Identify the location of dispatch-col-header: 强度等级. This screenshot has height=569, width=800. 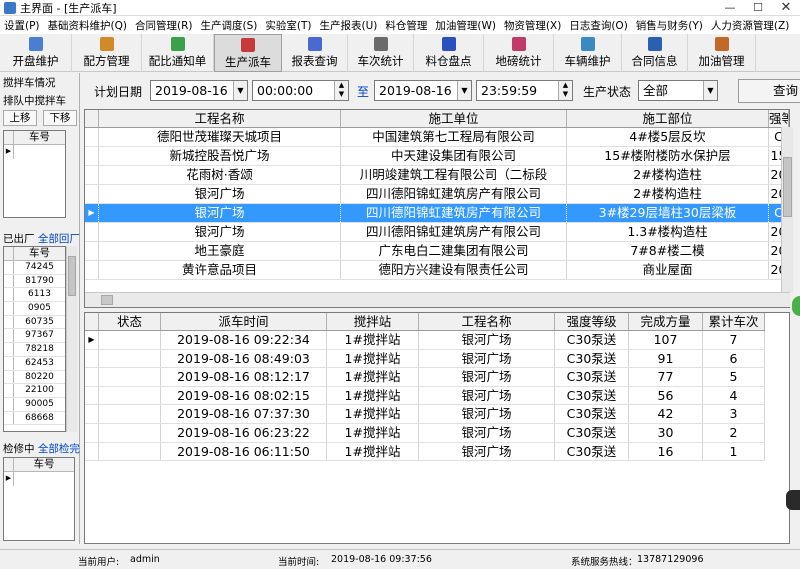
(592, 321).